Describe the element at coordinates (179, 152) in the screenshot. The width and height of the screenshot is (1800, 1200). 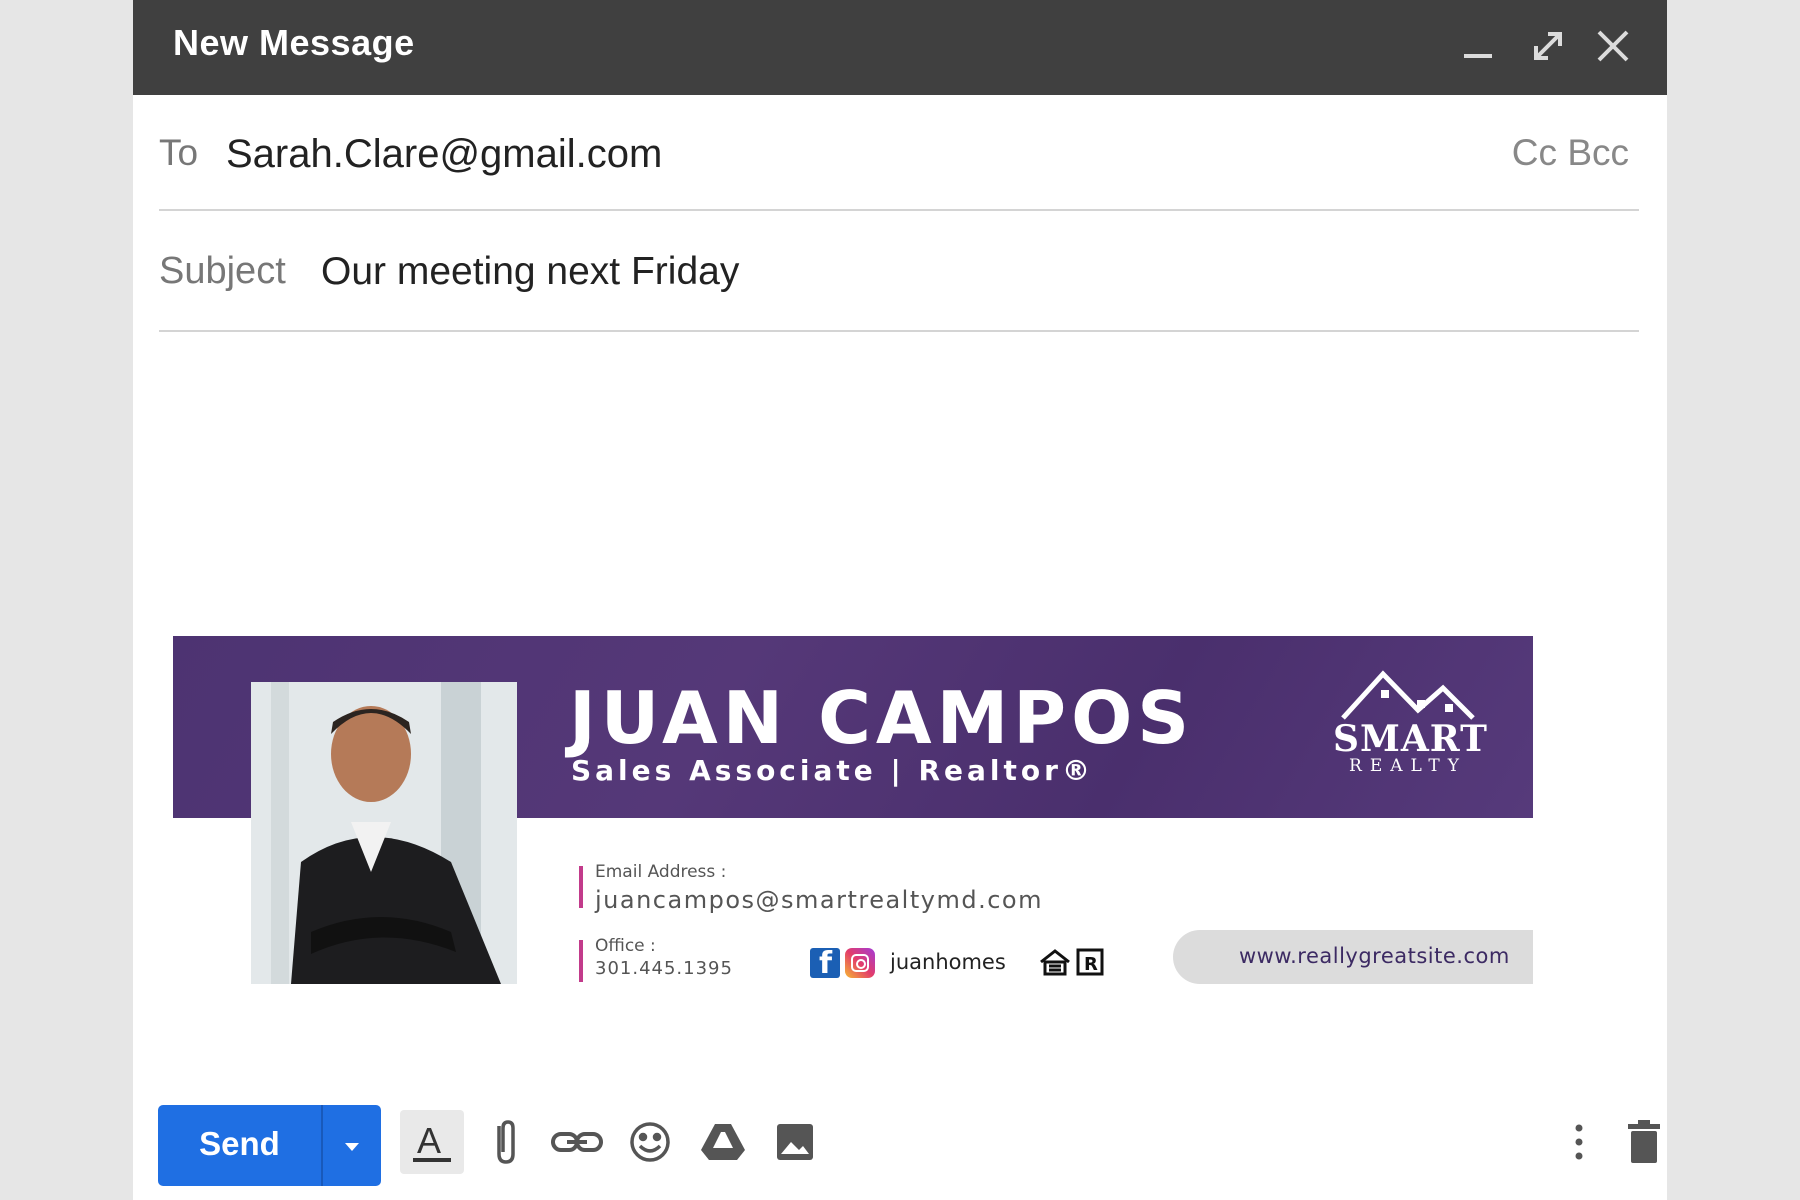
I see `to-label: To` at that location.